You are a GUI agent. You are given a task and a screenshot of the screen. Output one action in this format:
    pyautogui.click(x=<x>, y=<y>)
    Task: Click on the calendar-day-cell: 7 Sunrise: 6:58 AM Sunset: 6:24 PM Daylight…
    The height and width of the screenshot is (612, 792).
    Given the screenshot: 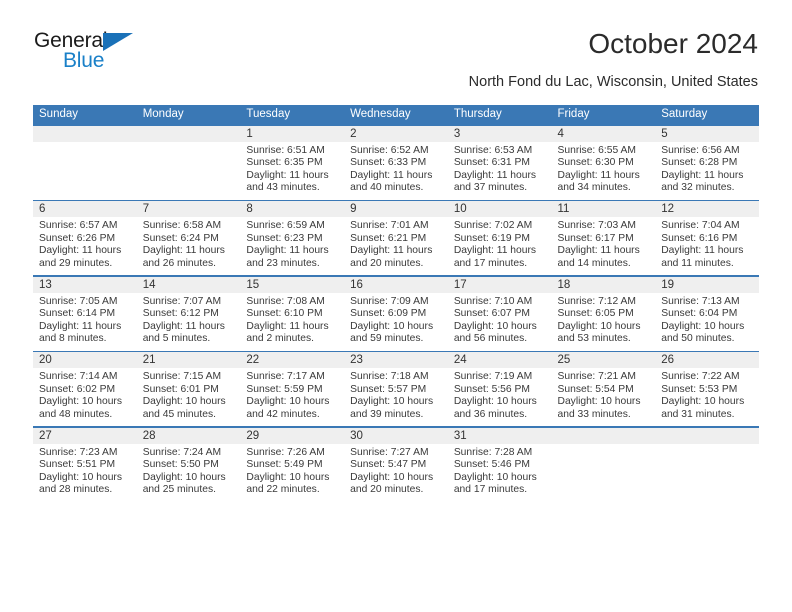 What is the action you would take?
    pyautogui.click(x=188, y=238)
    